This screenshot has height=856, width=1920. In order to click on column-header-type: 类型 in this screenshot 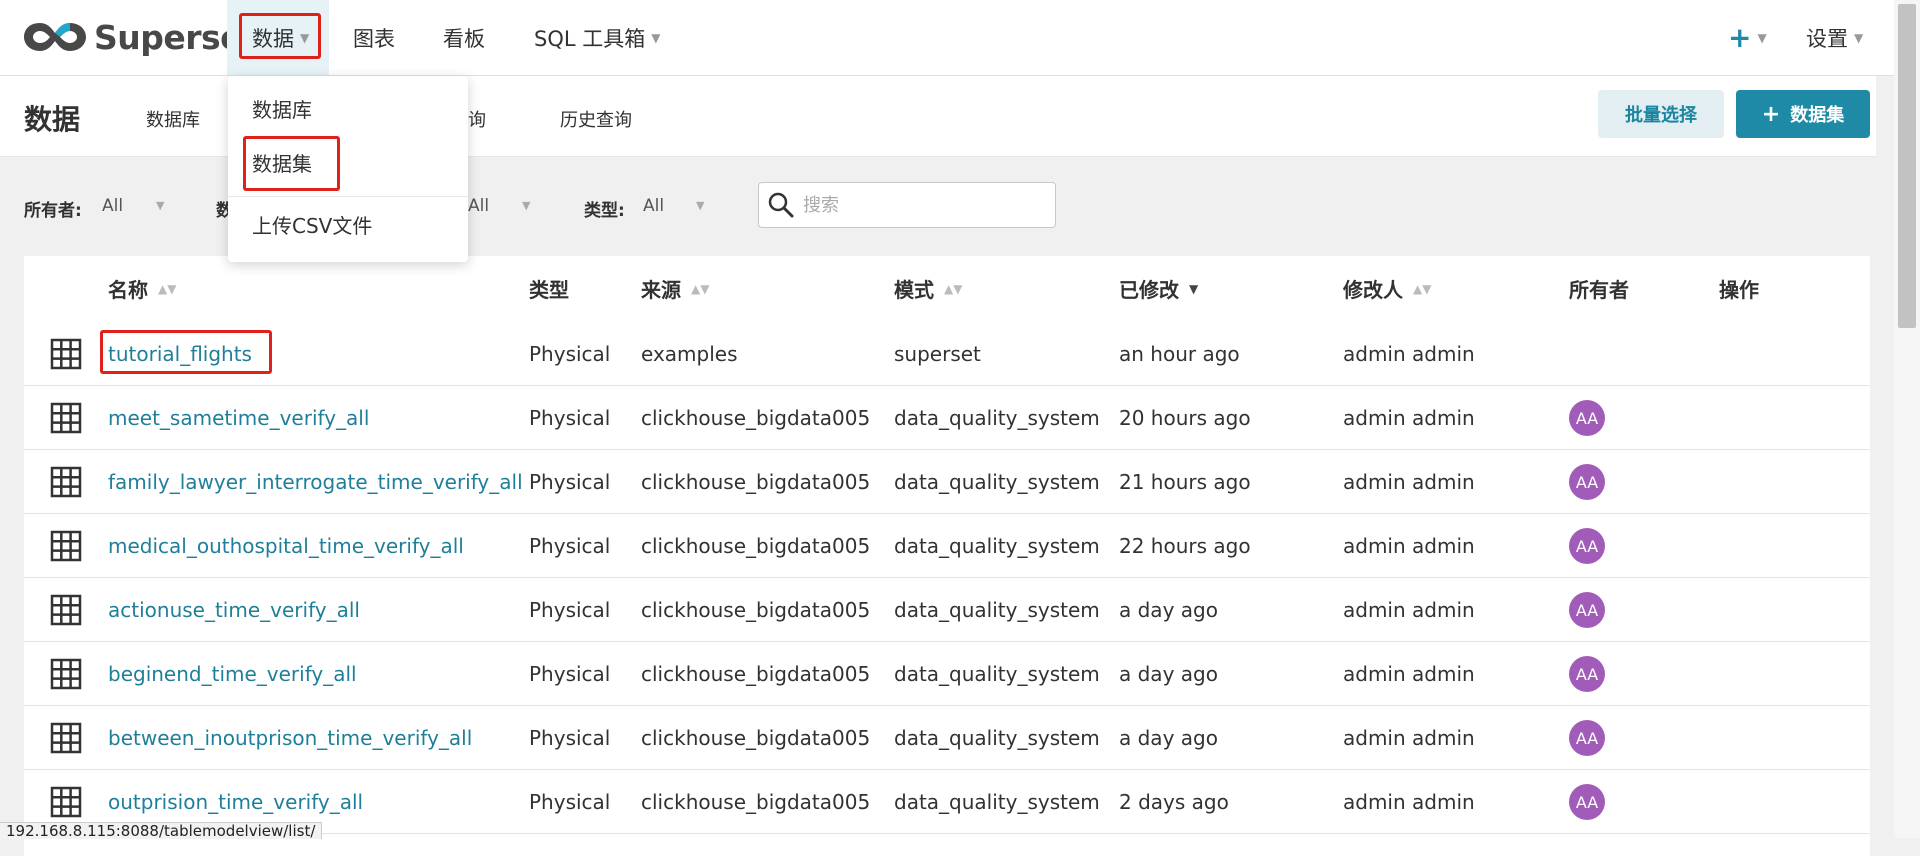, I will do `click(549, 288)`.